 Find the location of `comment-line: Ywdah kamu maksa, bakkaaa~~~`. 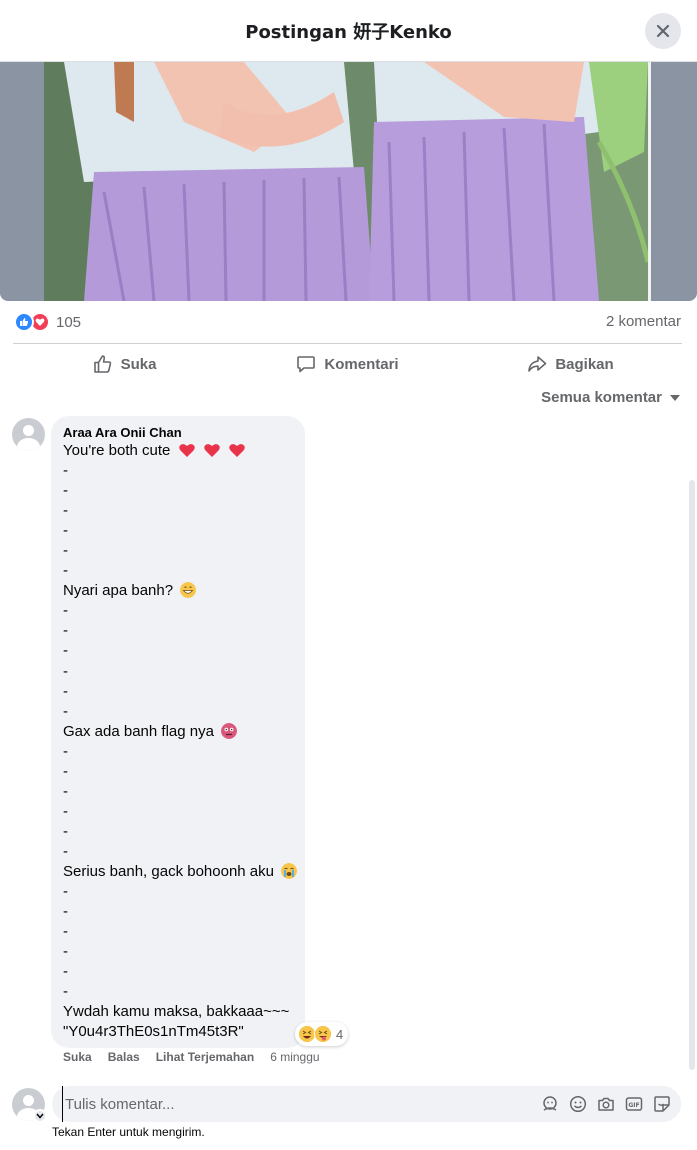

comment-line: Ywdah kamu maksa, bakkaaa~~~ is located at coordinates (176, 1012).